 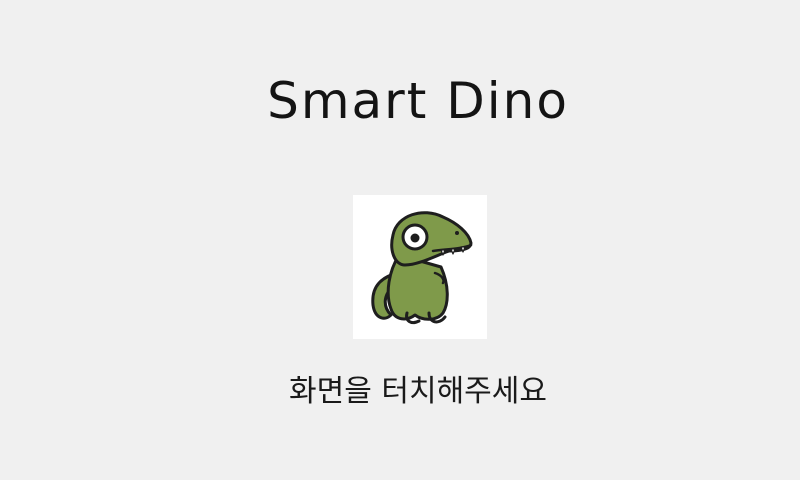 I want to click on dino-logo, so click(x=420, y=267).